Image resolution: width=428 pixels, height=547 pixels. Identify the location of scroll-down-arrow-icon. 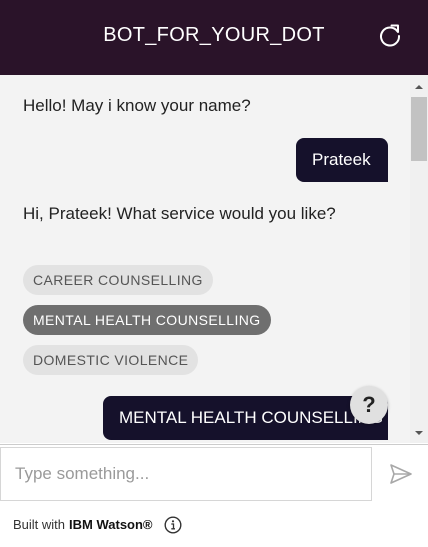
(419, 433).